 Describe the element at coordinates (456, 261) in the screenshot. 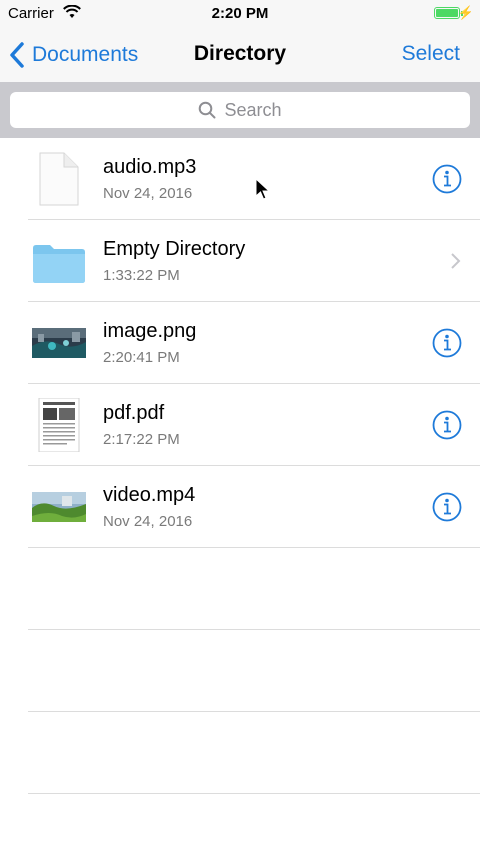

I see `chevron-right-icon` at that location.